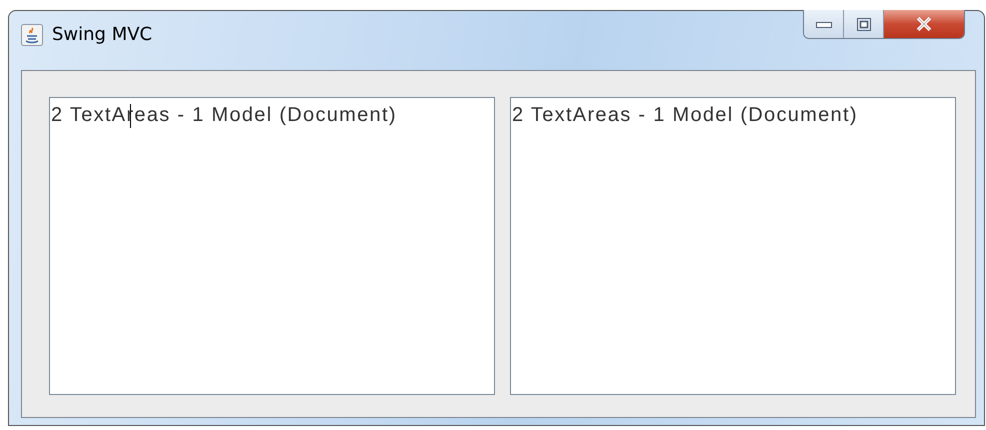 This screenshot has height=430, width=986. What do you see at coordinates (102, 35) in the screenshot?
I see `window-title: Swing MVC` at bounding box center [102, 35].